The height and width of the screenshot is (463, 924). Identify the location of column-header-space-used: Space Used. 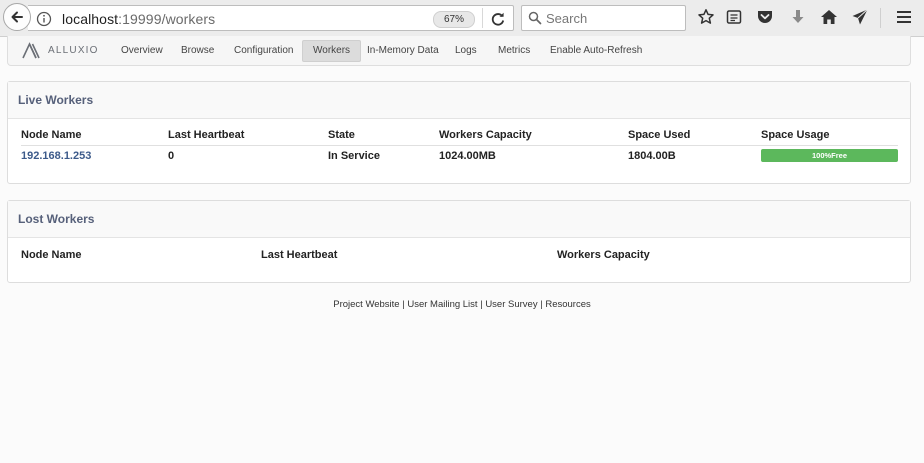
(659, 135).